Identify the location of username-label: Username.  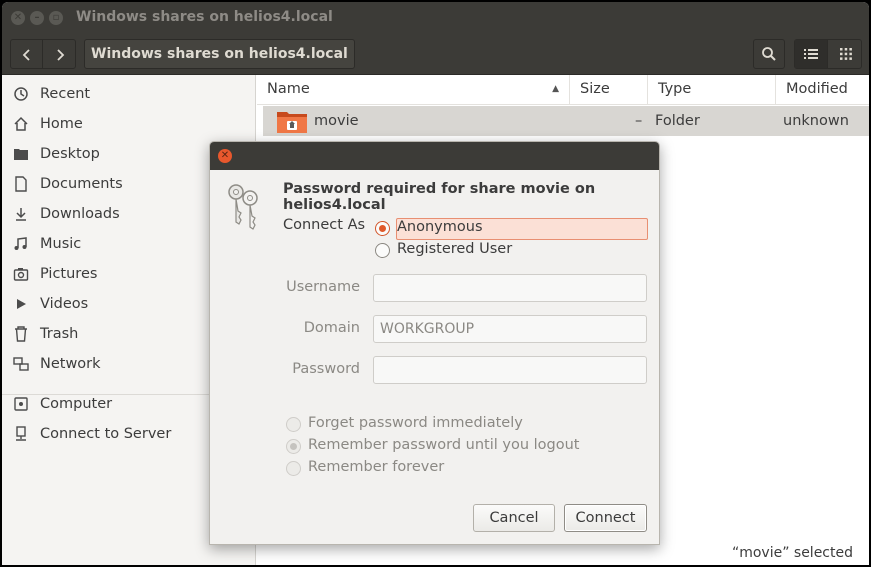
(323, 287).